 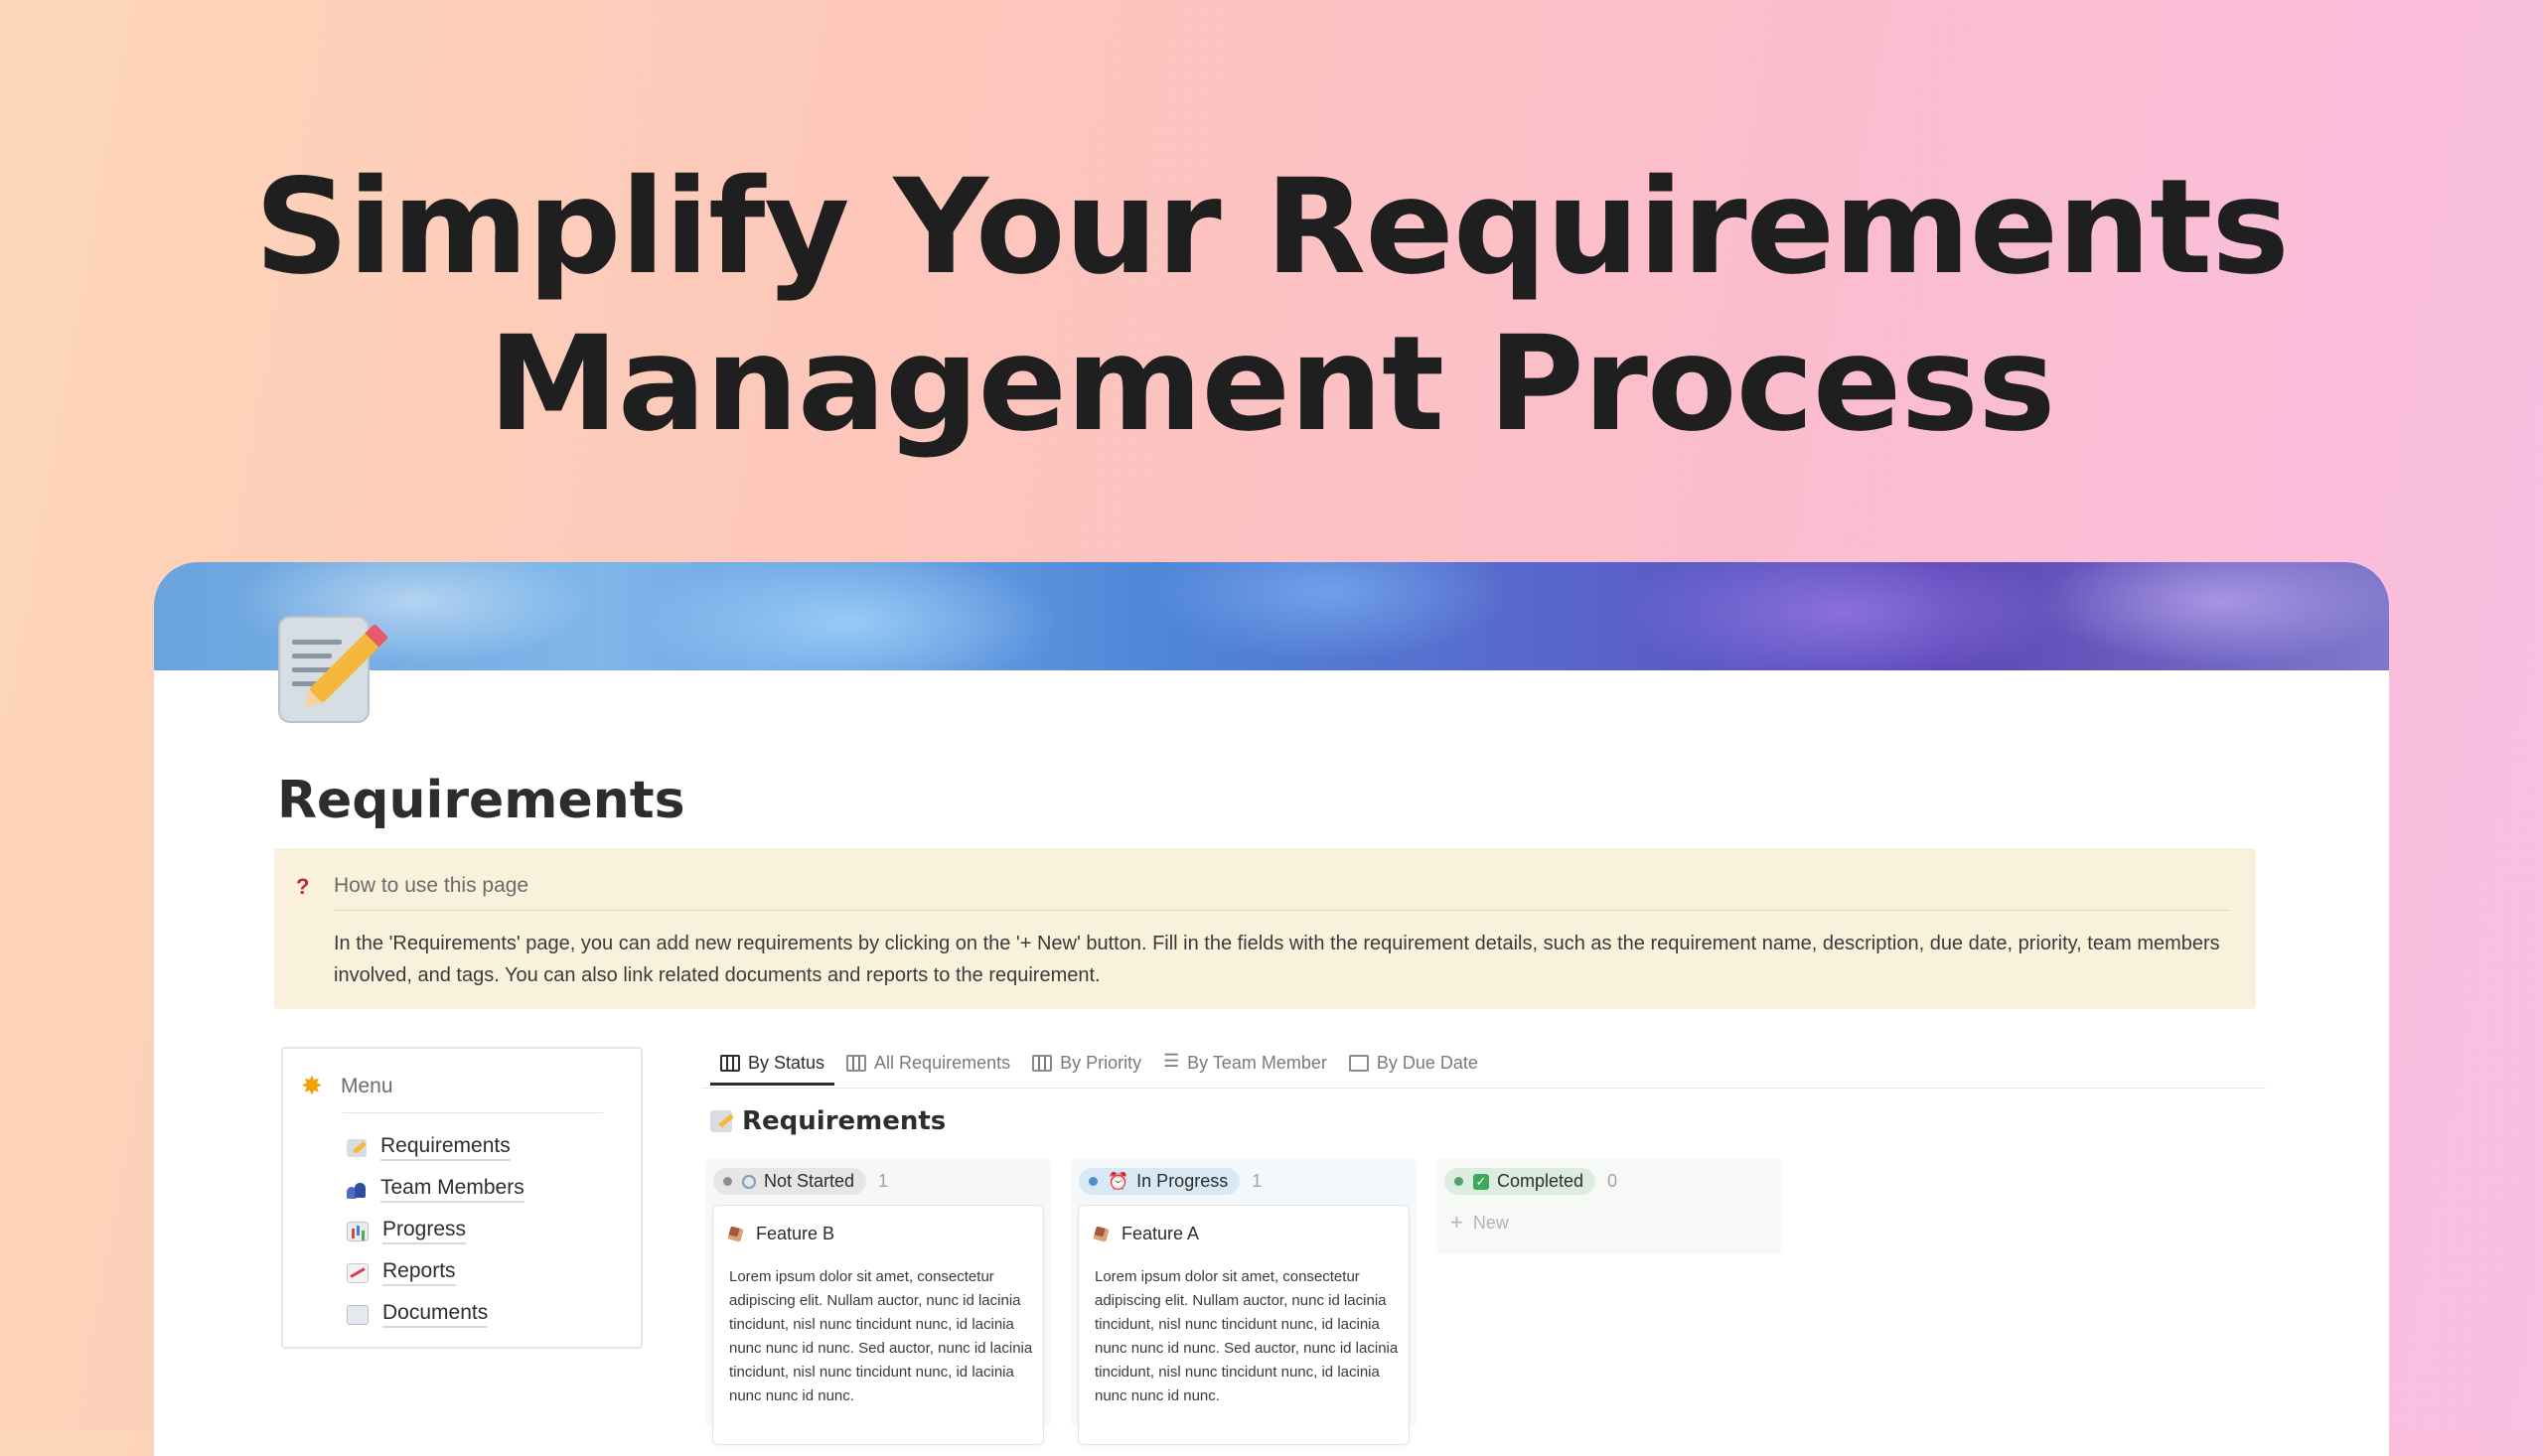 I want to click on column-header: ⏰ In Progress 1, so click(x=1170, y=1181).